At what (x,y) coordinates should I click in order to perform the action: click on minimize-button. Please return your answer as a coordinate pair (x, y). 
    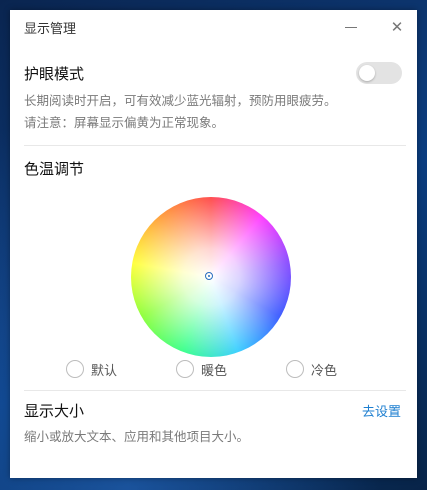
    Looking at the image, I should click on (351, 27).